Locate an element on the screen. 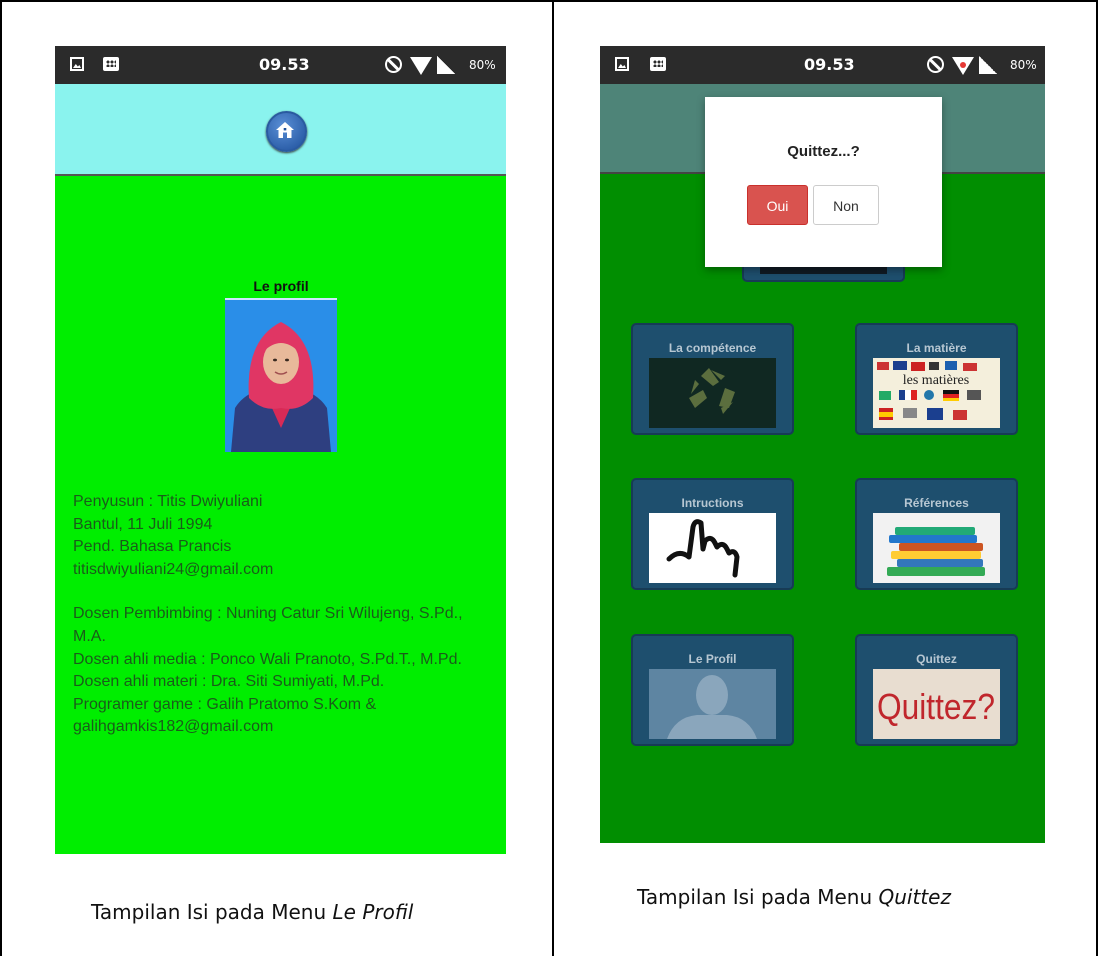  hand-pointer-icon is located at coordinates (712, 548).